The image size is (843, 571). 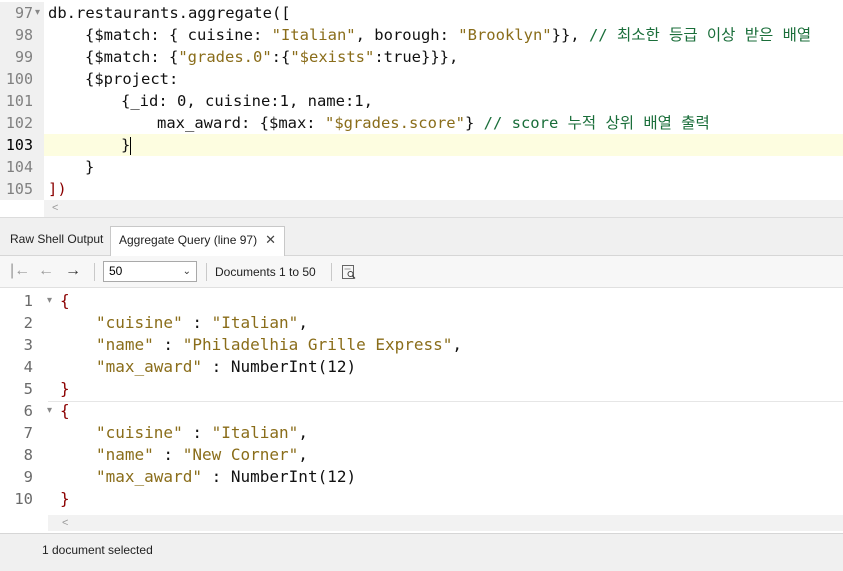 I want to click on line-number: 103, so click(x=19, y=145).